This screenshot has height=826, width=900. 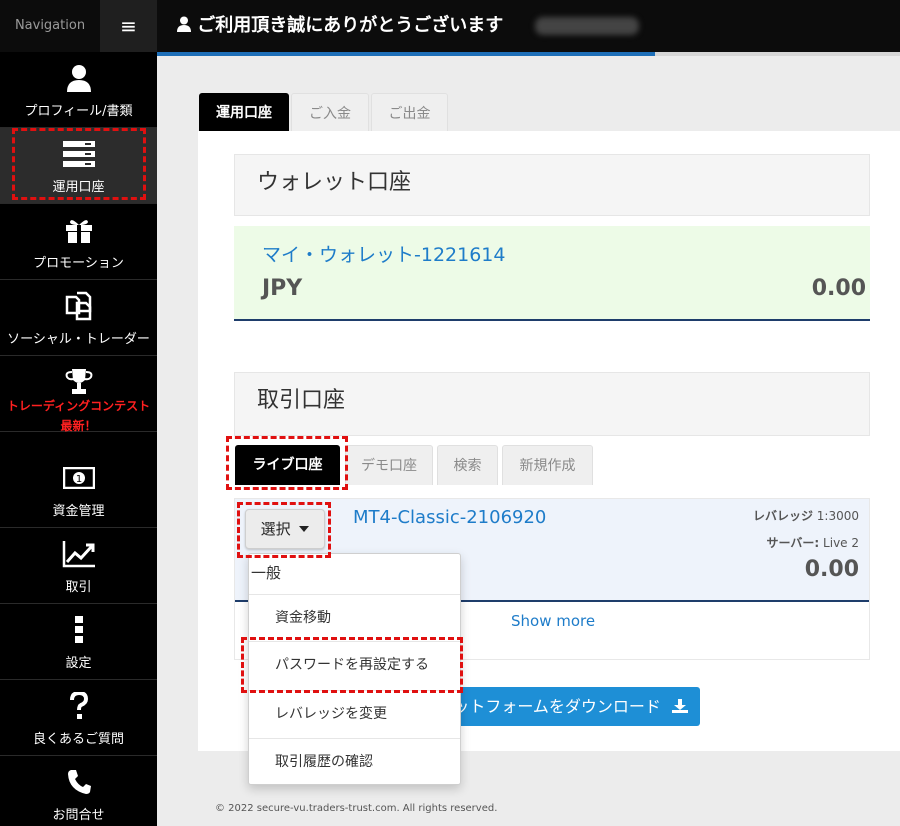 I want to click on menu-toggle-button: ≡, so click(x=128, y=26).